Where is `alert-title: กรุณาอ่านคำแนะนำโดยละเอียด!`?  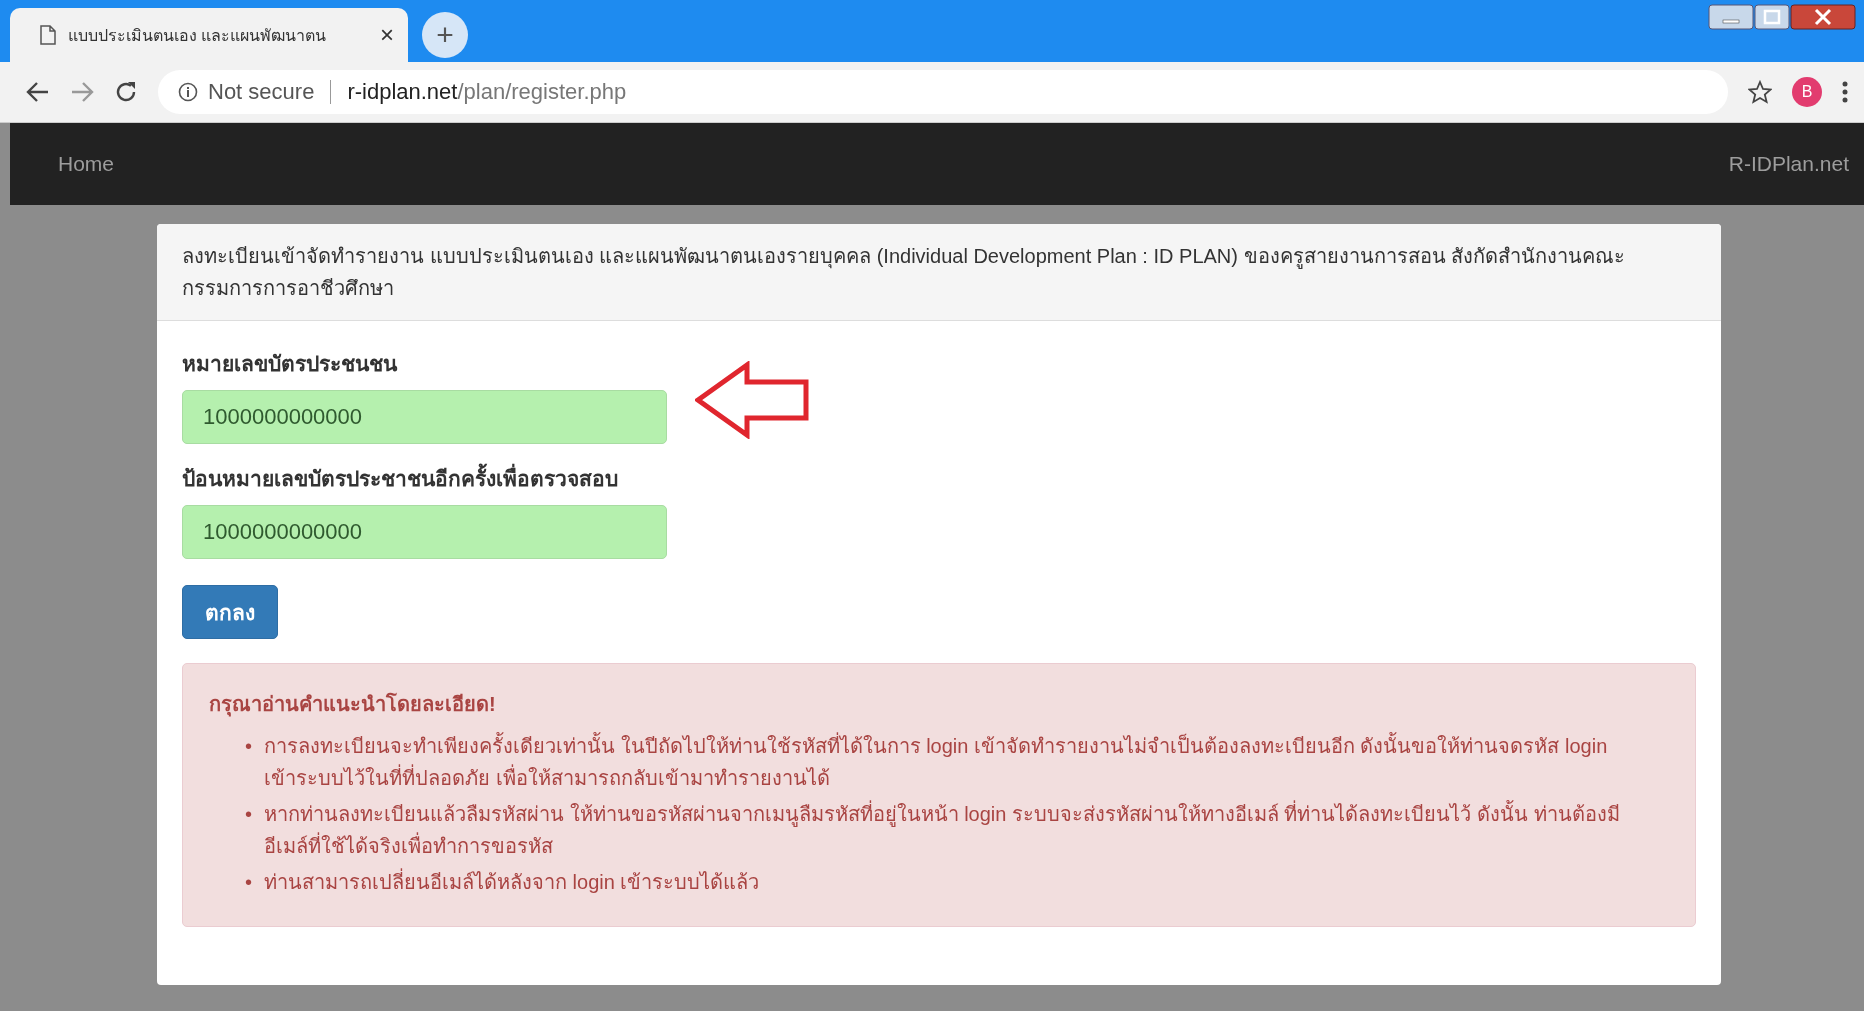 alert-title: กรุณาอ่านคำแนะนำโดยละเอียด! is located at coordinates (353, 705).